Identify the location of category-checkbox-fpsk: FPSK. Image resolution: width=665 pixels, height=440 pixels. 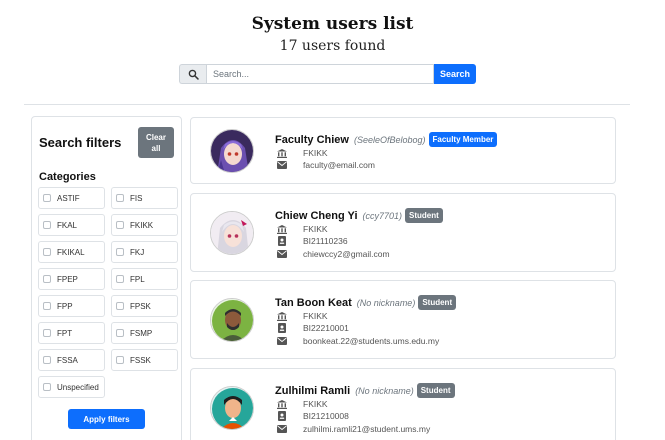
(144, 306).